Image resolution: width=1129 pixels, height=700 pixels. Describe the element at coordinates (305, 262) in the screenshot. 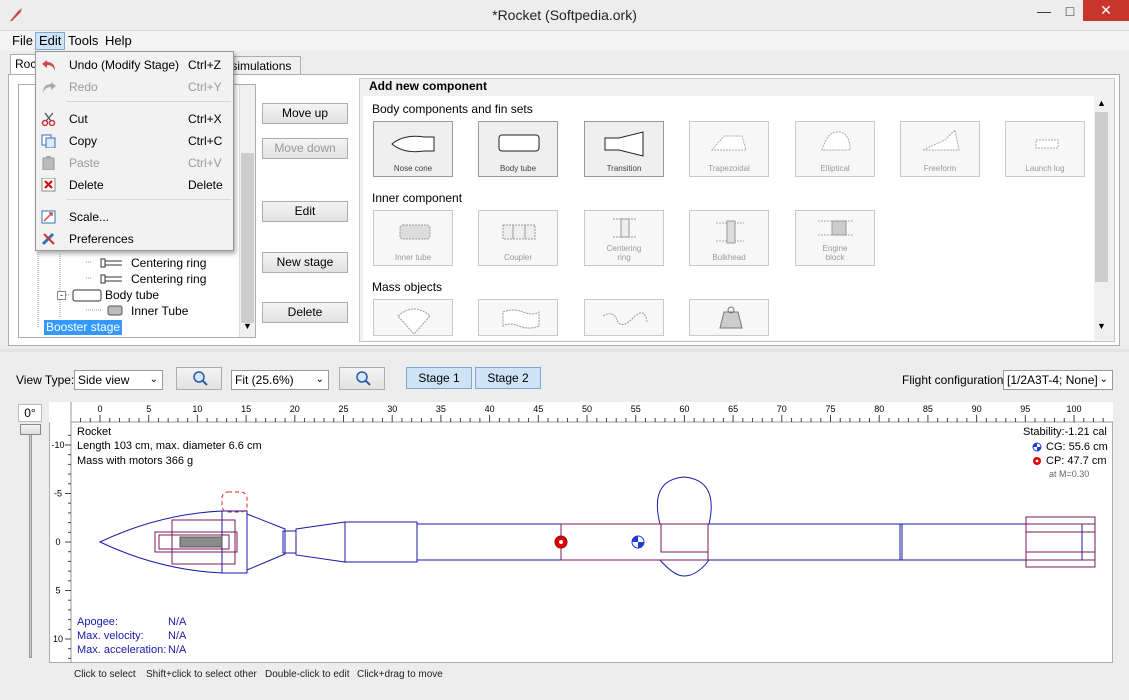

I see `new-stage-button: New stage` at that location.